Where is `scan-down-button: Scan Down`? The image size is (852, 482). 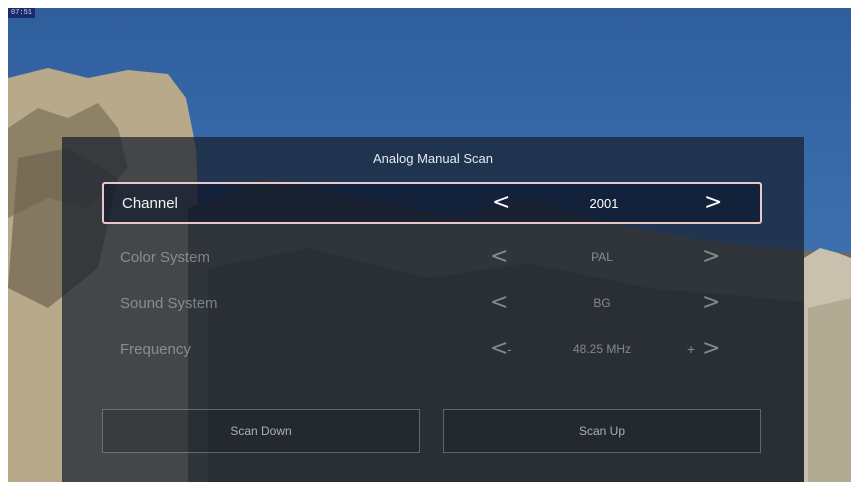
scan-down-button: Scan Down is located at coordinates (261, 431).